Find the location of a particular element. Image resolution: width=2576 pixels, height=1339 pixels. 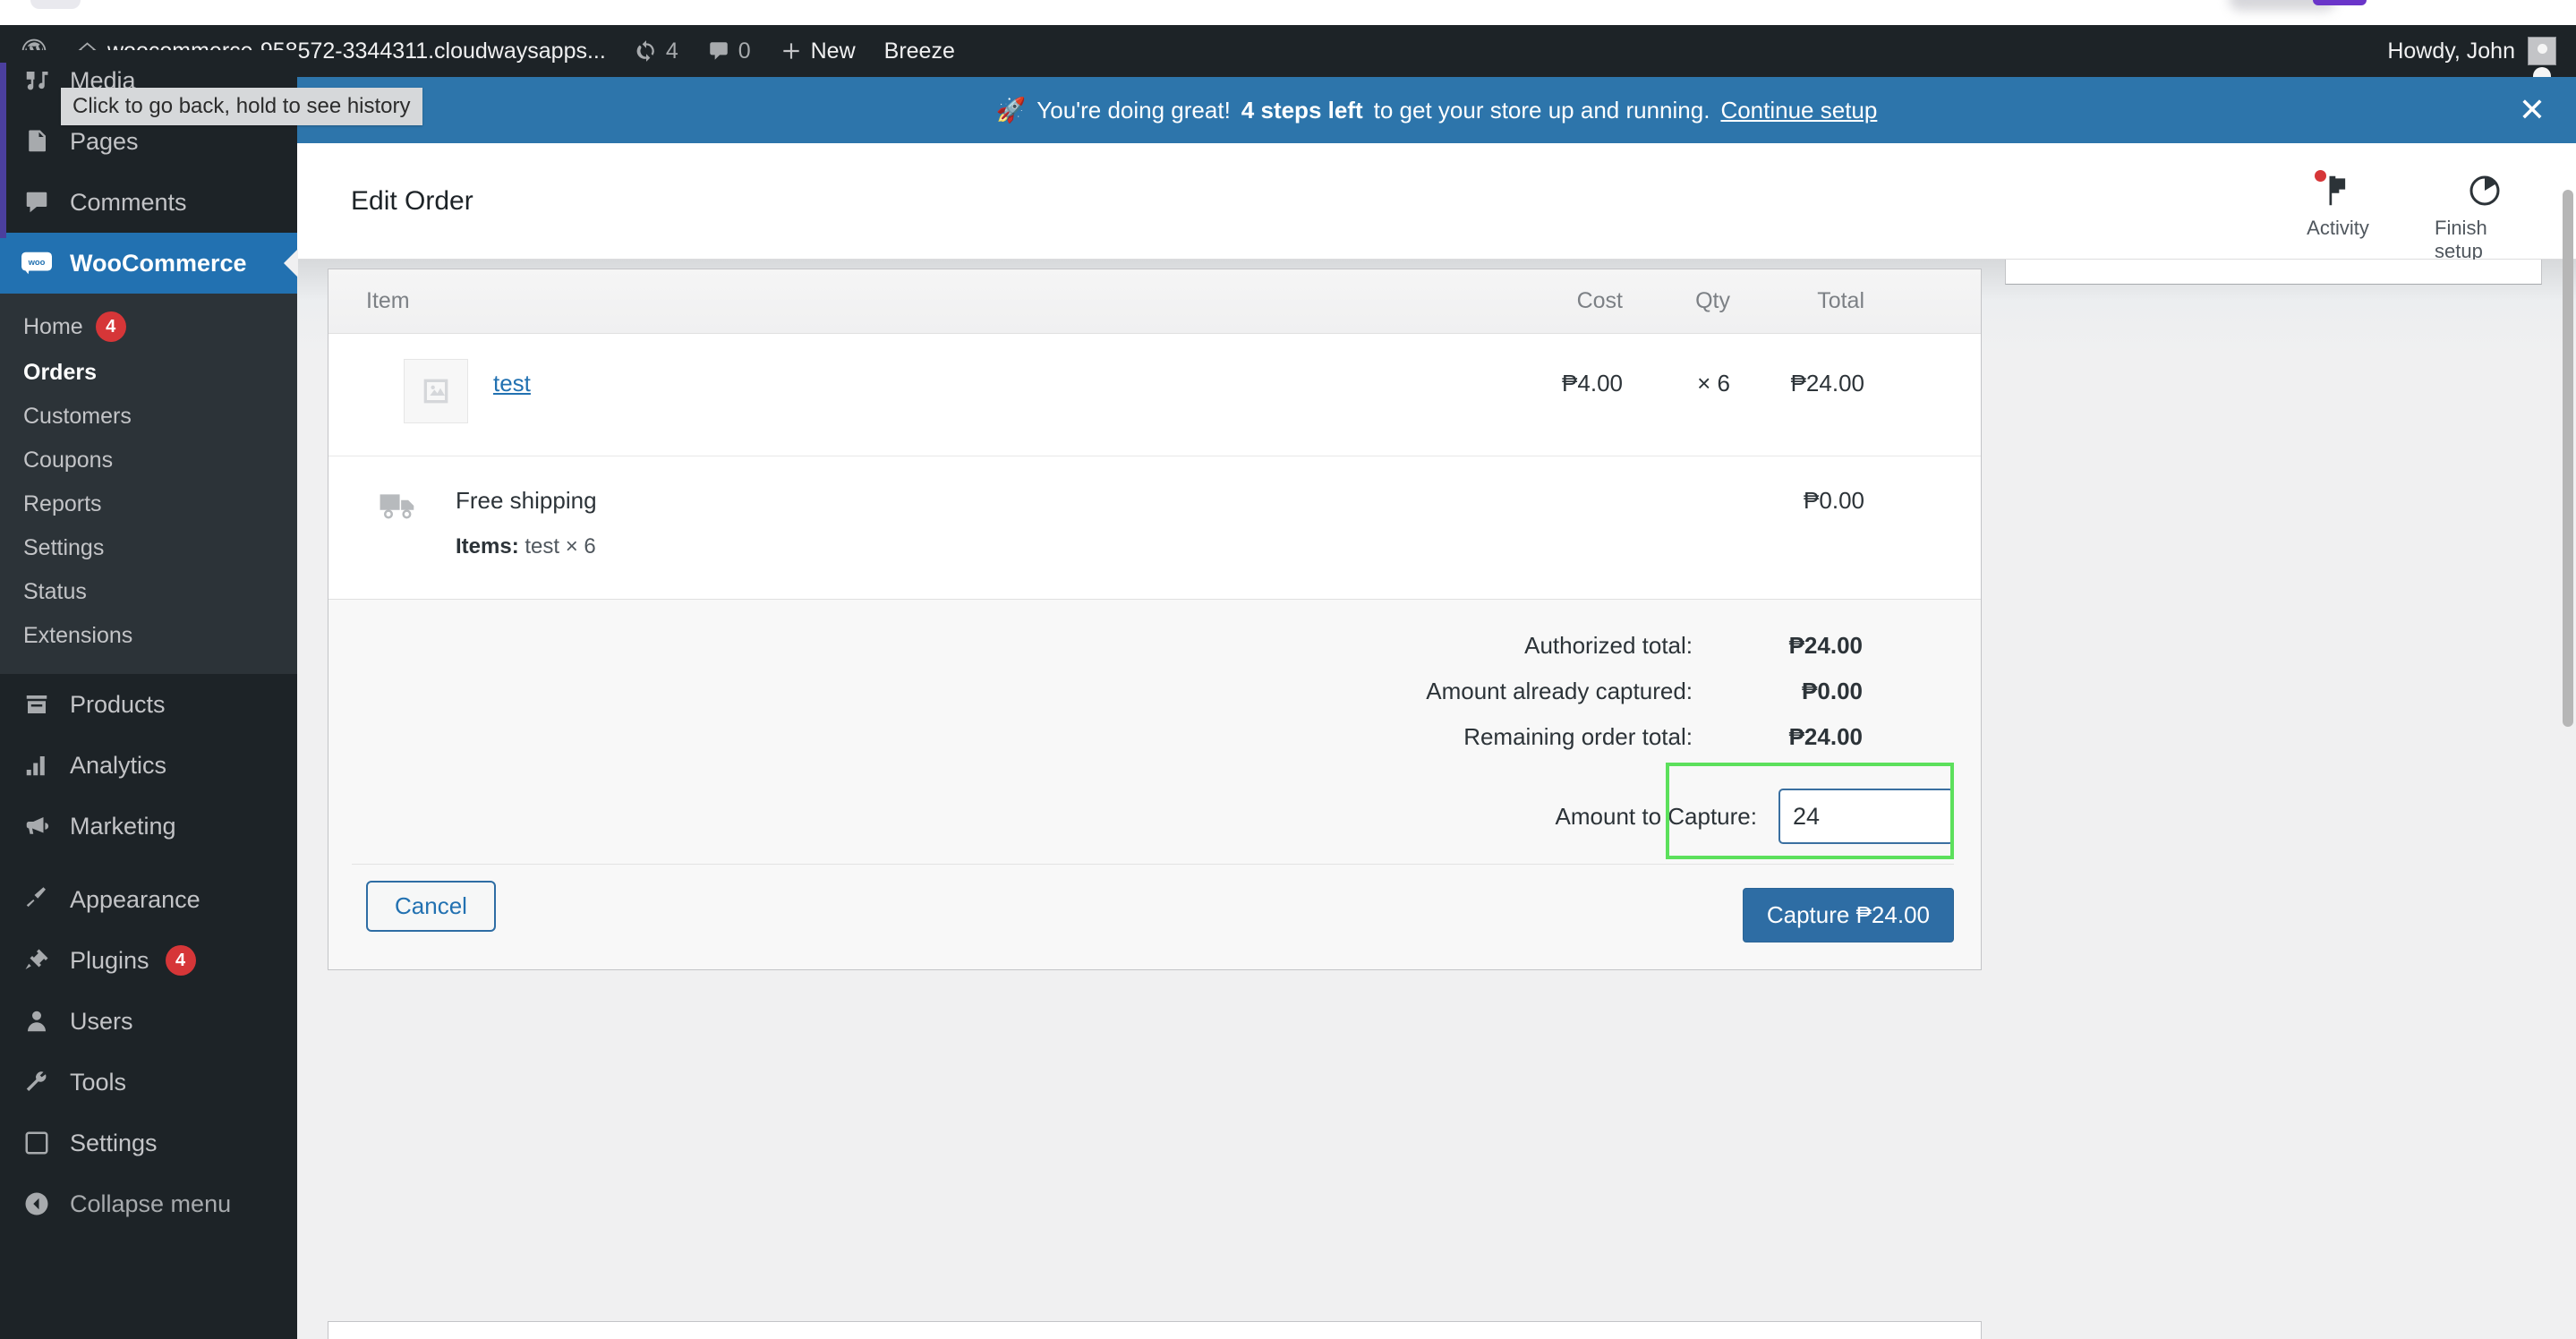

comments-icon is located at coordinates (37, 202).